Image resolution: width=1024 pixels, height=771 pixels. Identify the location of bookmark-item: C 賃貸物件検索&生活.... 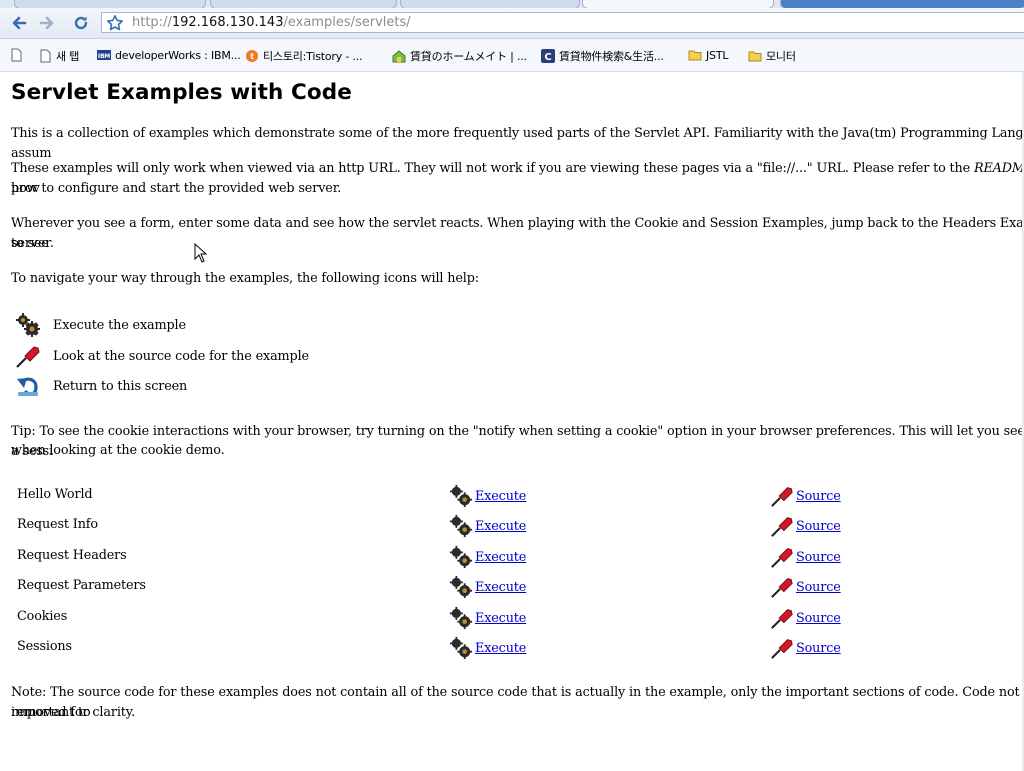
(602, 56).